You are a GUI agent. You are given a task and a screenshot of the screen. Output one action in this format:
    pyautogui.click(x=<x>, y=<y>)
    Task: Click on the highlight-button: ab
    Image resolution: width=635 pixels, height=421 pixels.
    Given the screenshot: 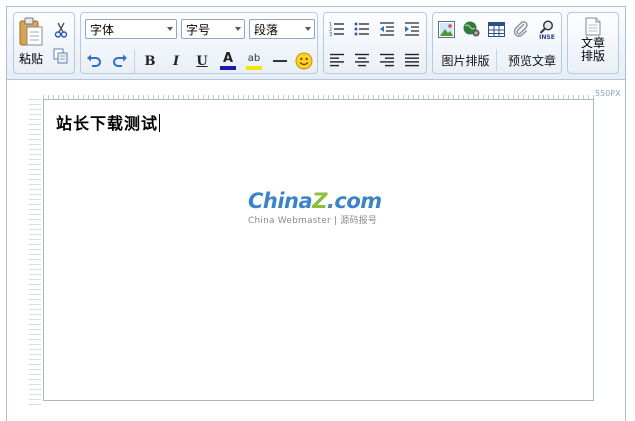 What is the action you would take?
    pyautogui.click(x=254, y=61)
    